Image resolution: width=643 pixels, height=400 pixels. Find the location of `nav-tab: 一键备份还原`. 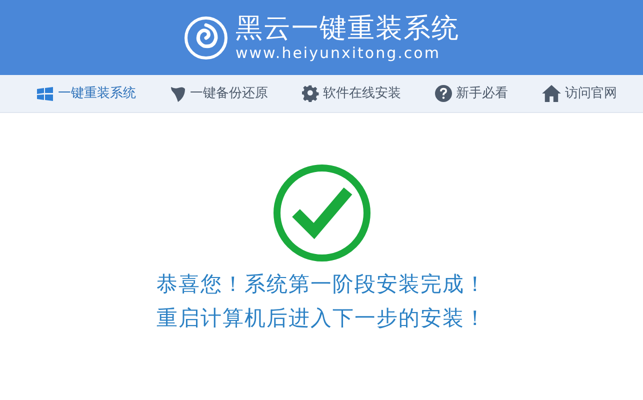

nav-tab: 一键备份还原 is located at coordinates (219, 94).